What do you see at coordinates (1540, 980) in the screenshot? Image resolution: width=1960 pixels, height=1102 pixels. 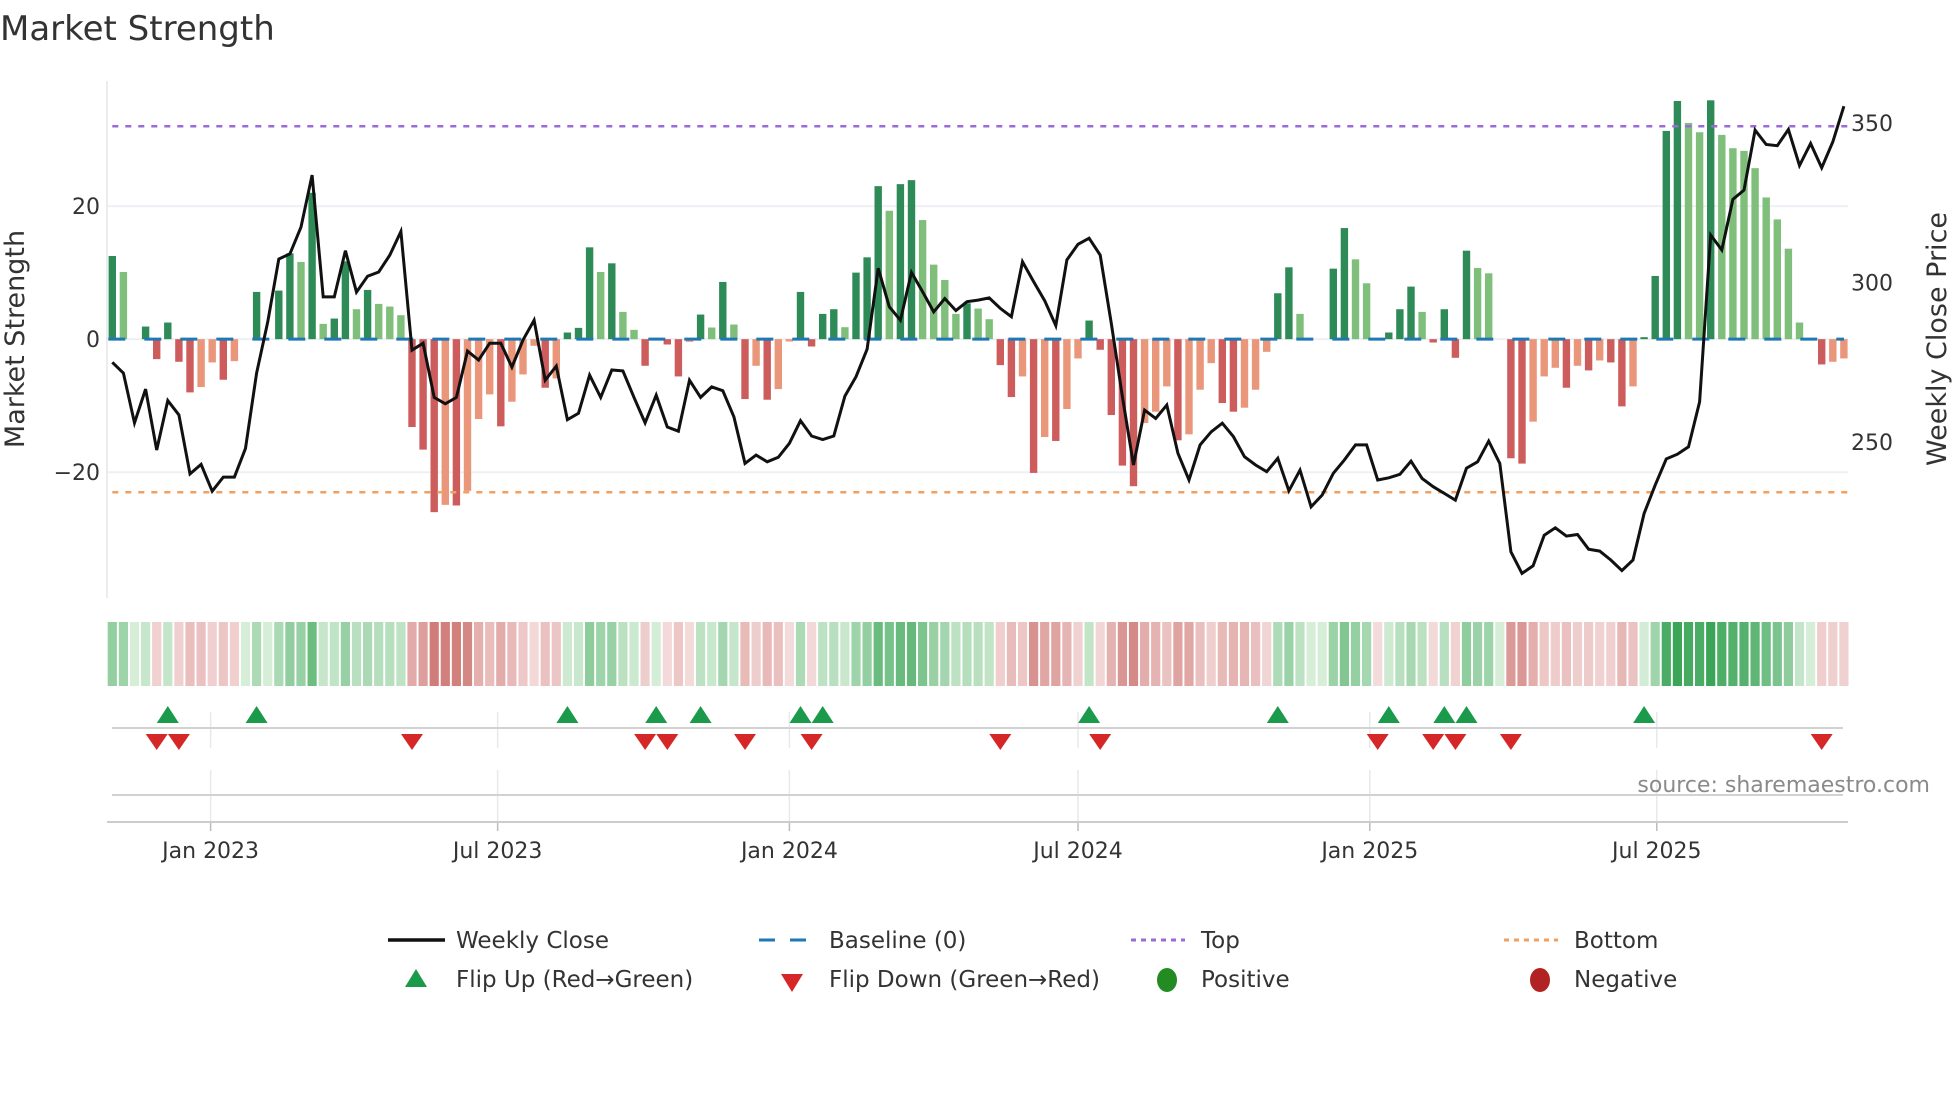 I see `circle-icon` at bounding box center [1540, 980].